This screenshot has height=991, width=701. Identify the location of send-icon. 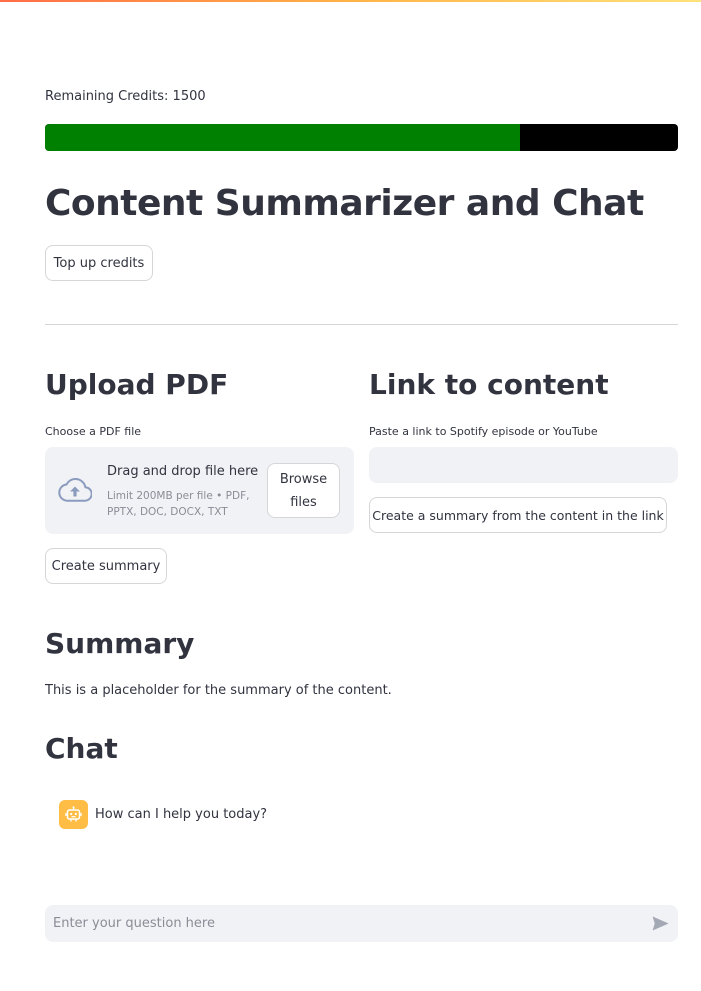
(660, 923).